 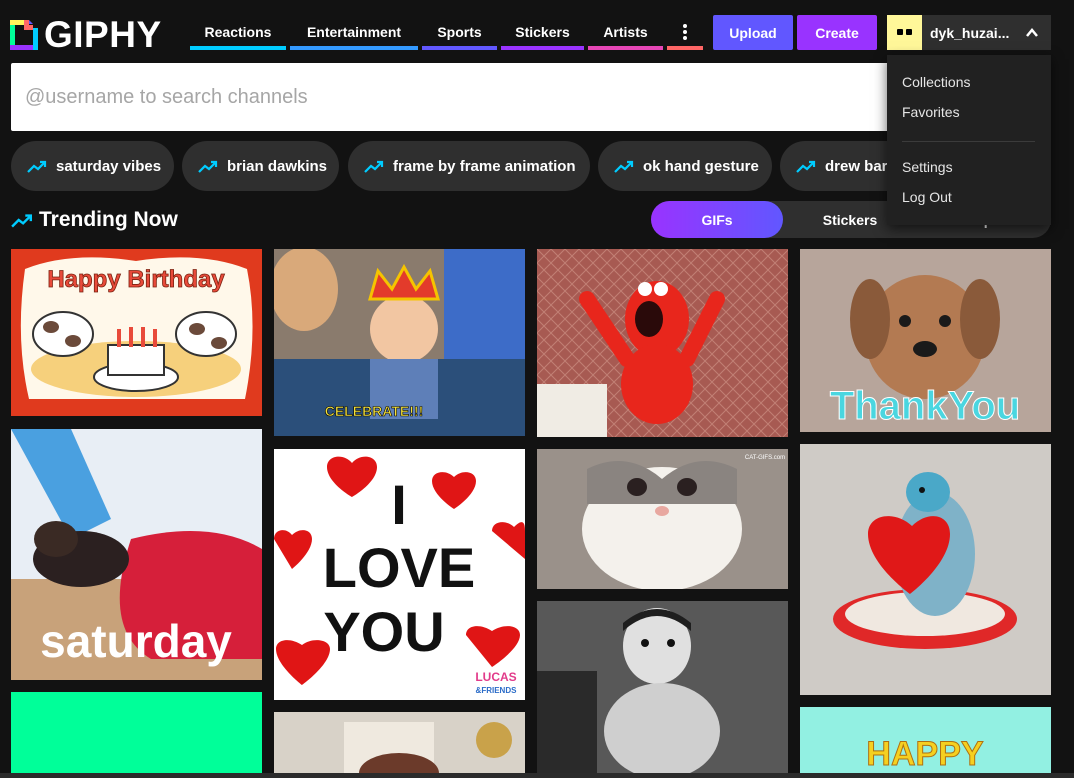 I want to click on gif-tile-parrot-heart, so click(x=925, y=569).